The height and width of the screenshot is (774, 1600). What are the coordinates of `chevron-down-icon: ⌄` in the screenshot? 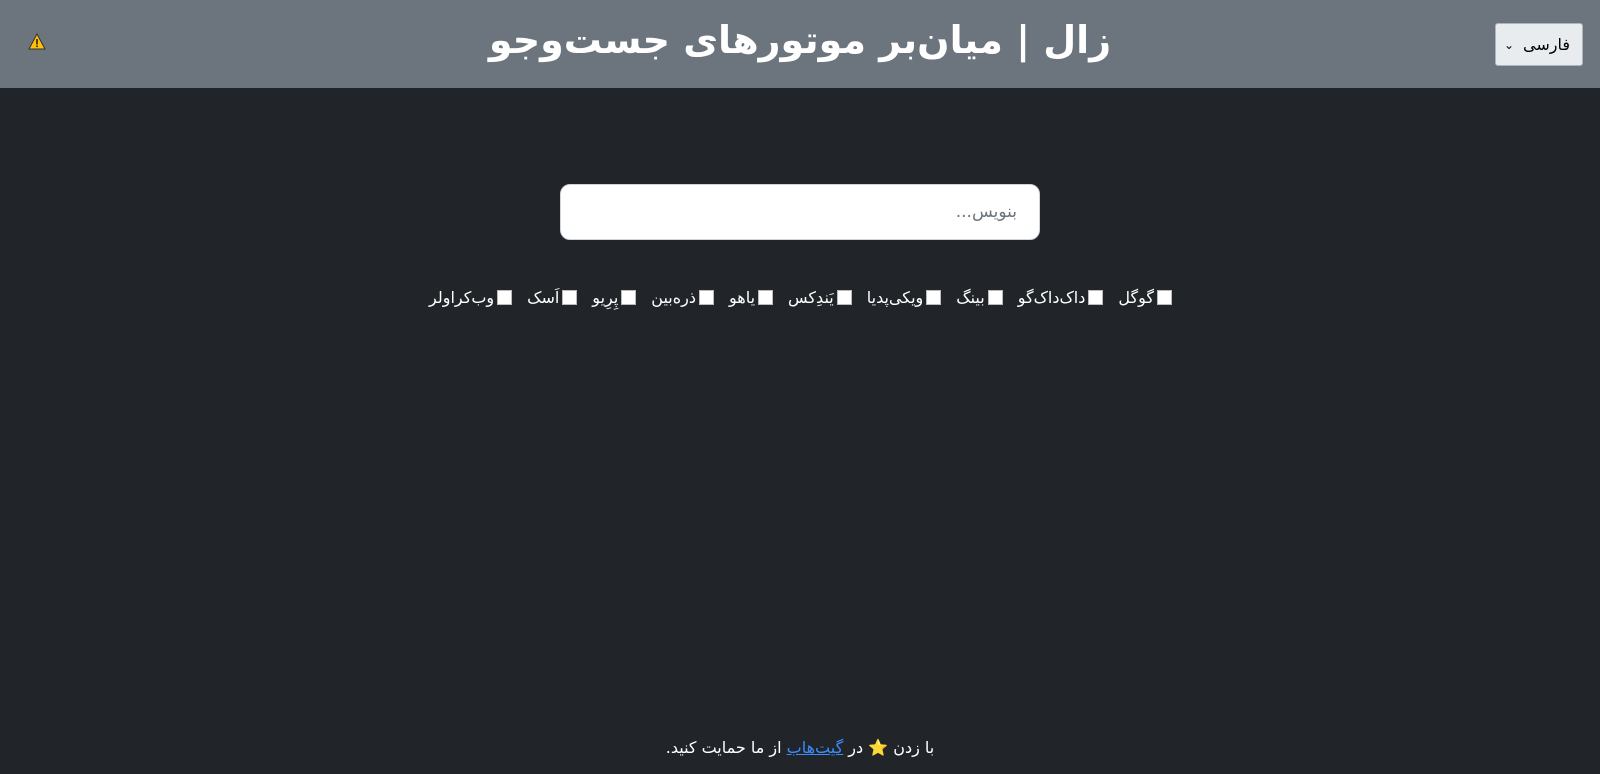 It's located at (1509, 44).